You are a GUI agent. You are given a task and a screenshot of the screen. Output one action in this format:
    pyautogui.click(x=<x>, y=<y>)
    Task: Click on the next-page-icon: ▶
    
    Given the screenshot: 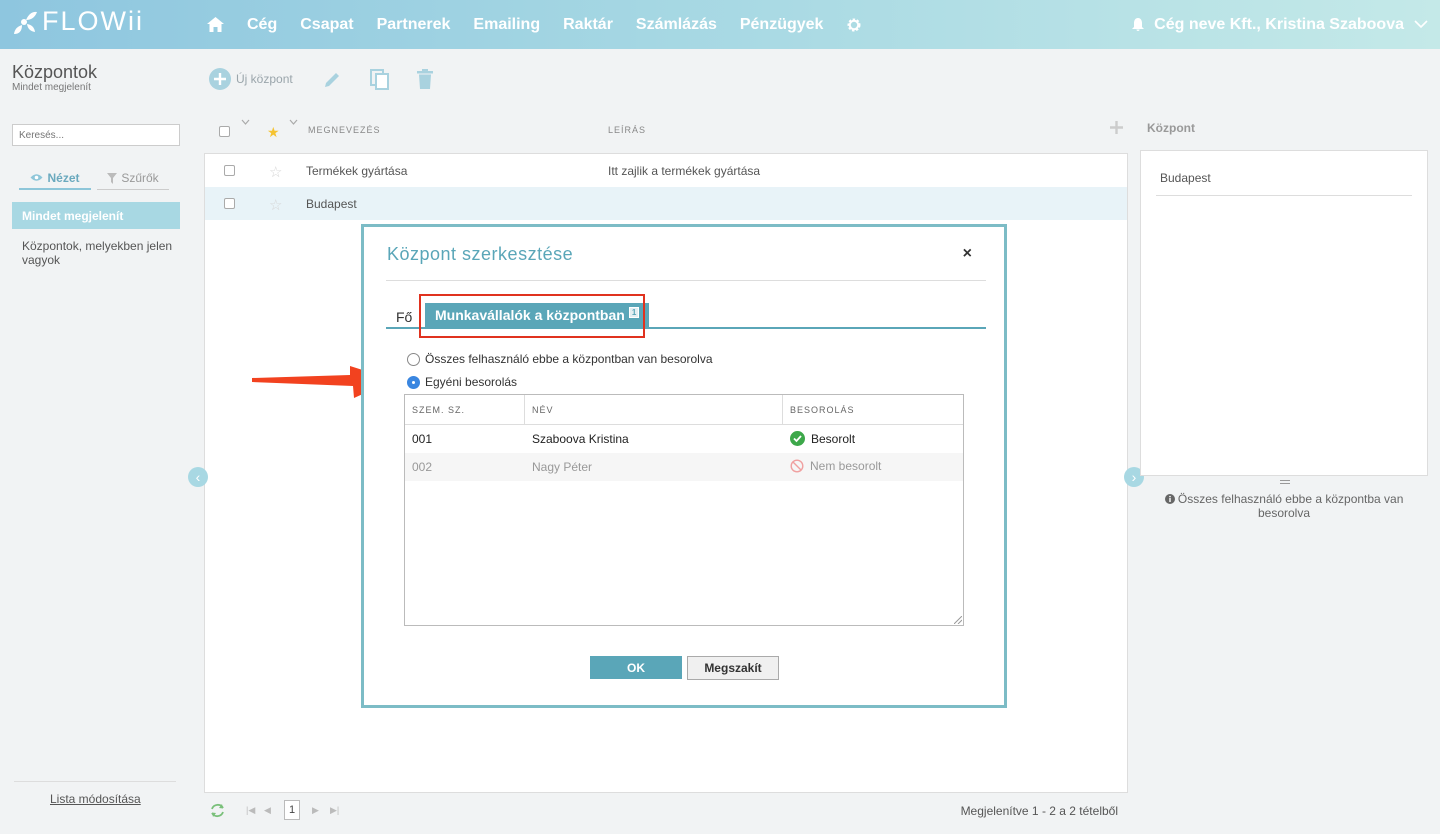 What is the action you would take?
    pyautogui.click(x=315, y=810)
    